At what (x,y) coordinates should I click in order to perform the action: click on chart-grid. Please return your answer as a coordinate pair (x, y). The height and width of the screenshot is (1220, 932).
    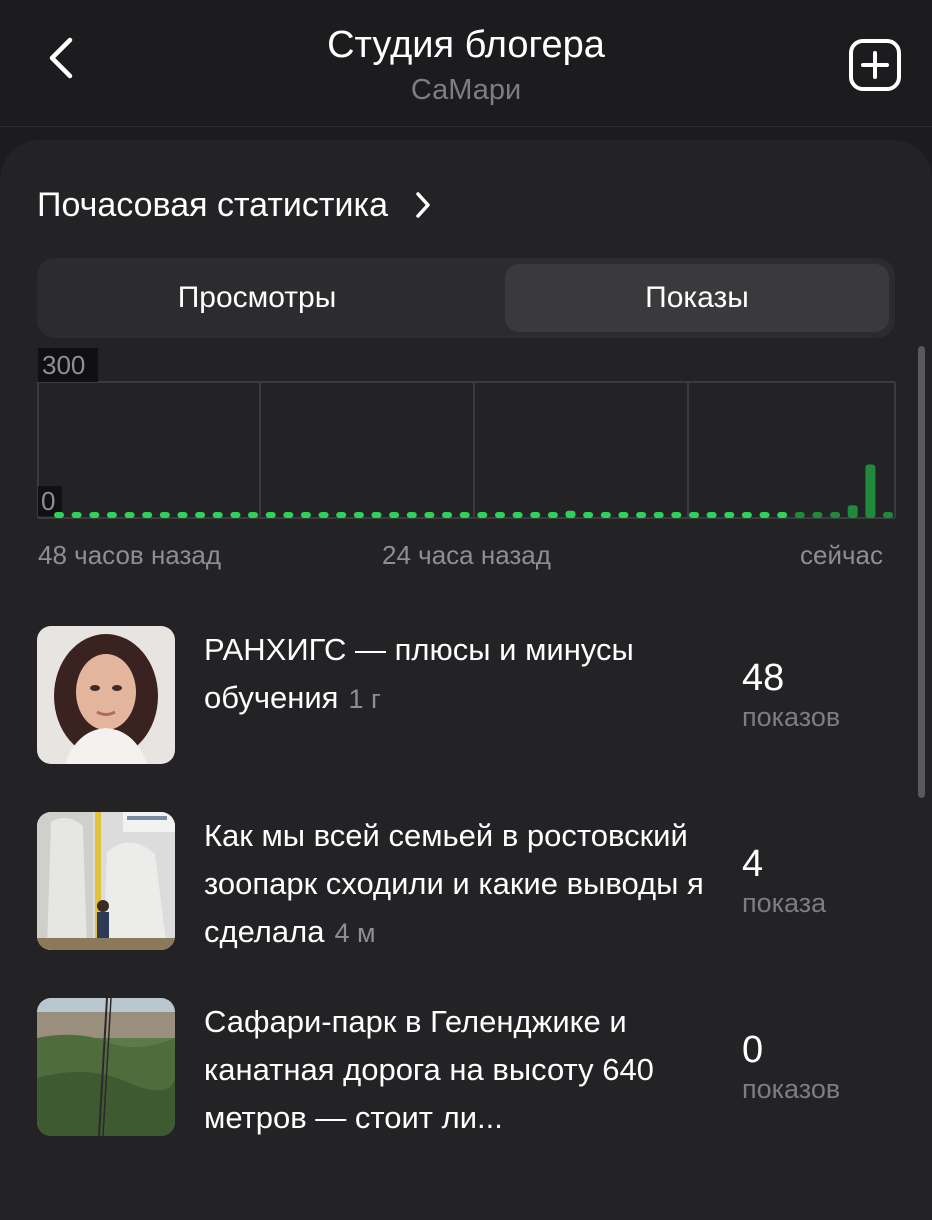
    Looking at the image, I should click on (466, 450).